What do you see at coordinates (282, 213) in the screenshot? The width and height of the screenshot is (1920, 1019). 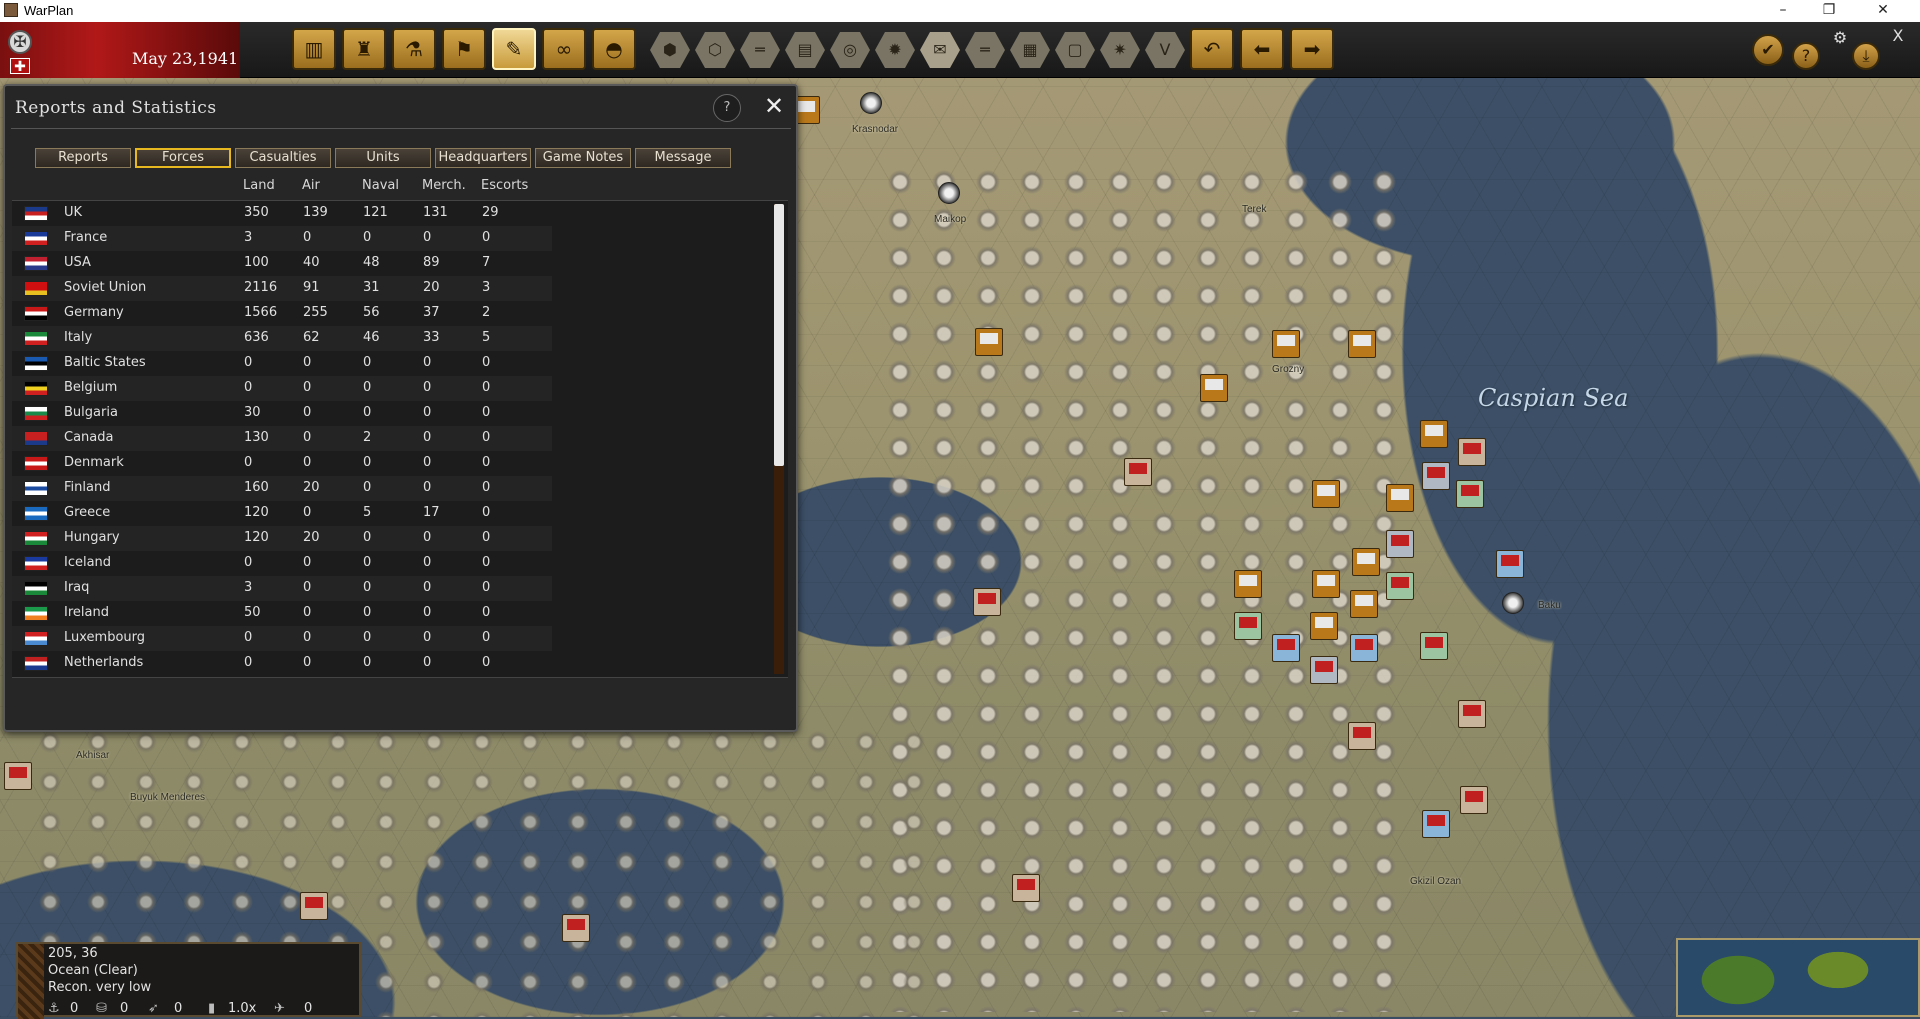 I see `table-row: UK 350 139 121 131 29` at bounding box center [282, 213].